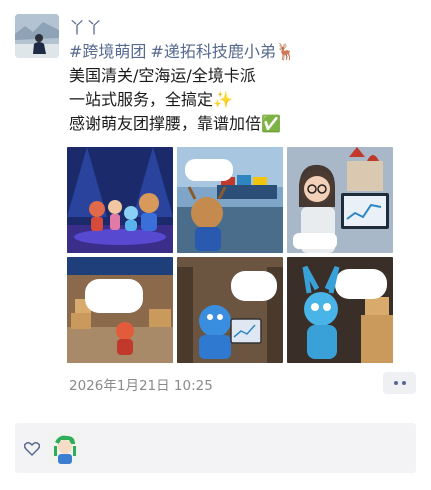  I want to click on image-blue-mascot, so click(340, 310).